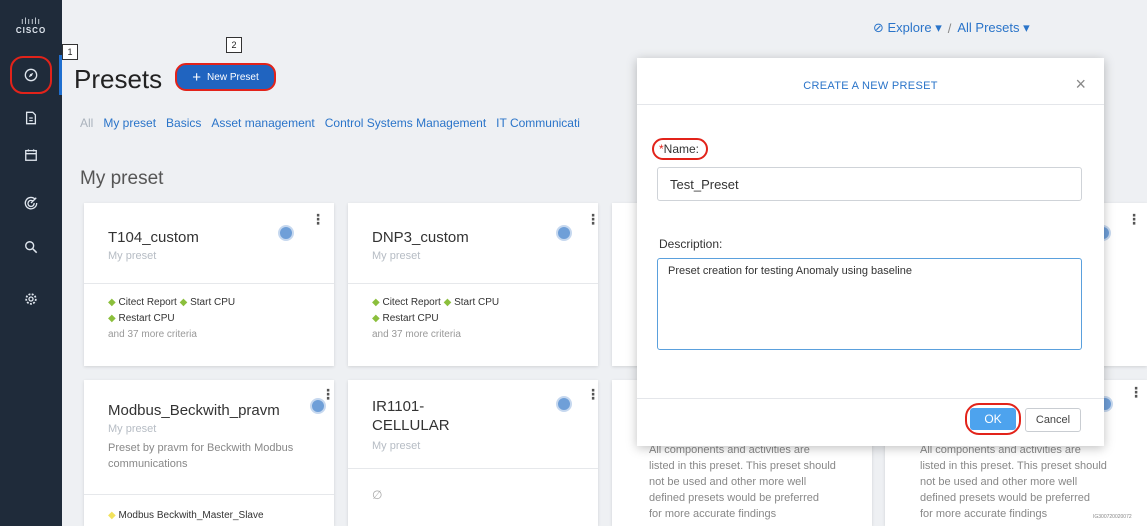 The height and width of the screenshot is (526, 1147). I want to click on breadcrumb: ⊘ Explore ▾ / All Presets ▾, so click(951, 28).